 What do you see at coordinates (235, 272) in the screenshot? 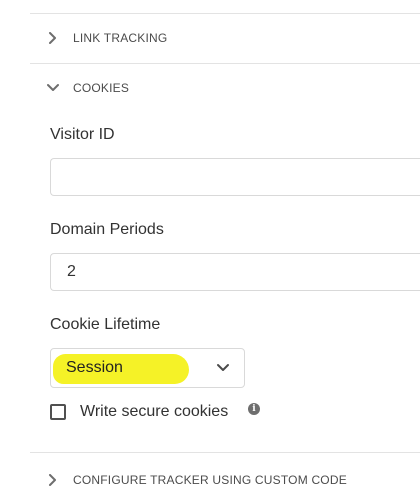
I see `domain-periods-input` at bounding box center [235, 272].